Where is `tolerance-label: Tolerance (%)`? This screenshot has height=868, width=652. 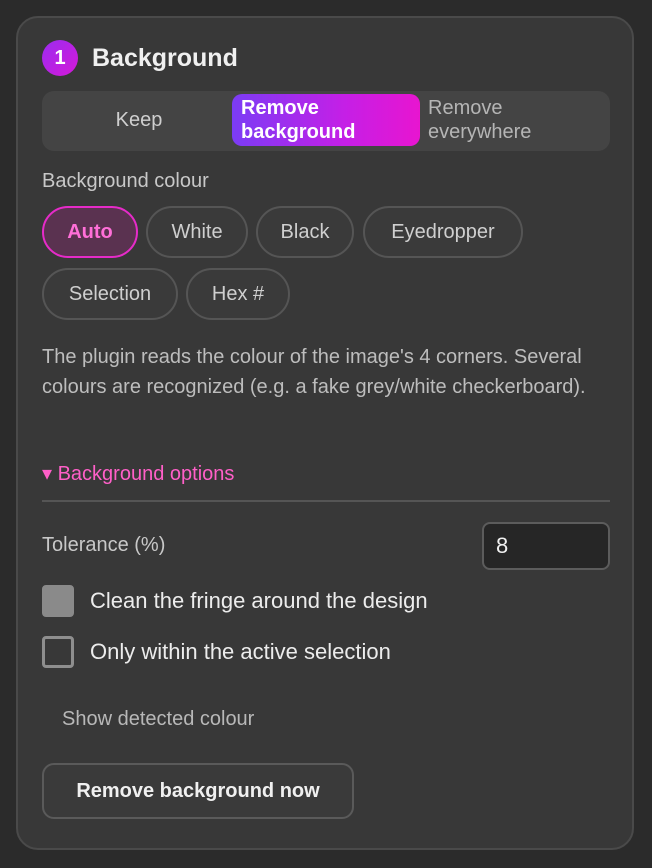 tolerance-label: Tolerance (%) is located at coordinates (104, 545).